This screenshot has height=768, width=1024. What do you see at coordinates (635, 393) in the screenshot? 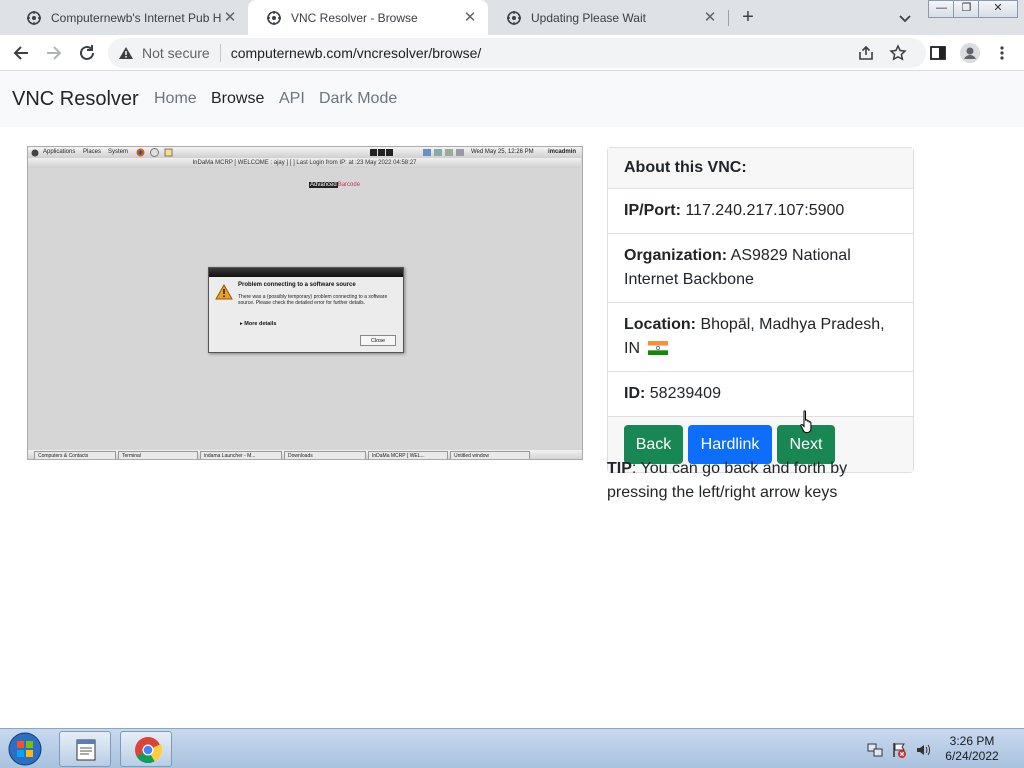
I see `id-label: ID:` at bounding box center [635, 393].